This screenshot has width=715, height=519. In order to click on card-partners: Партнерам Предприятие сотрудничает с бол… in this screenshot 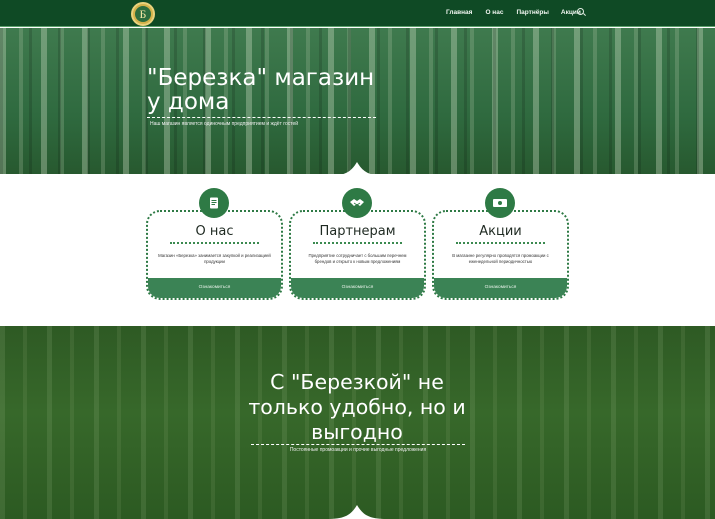, I will do `click(357, 255)`.